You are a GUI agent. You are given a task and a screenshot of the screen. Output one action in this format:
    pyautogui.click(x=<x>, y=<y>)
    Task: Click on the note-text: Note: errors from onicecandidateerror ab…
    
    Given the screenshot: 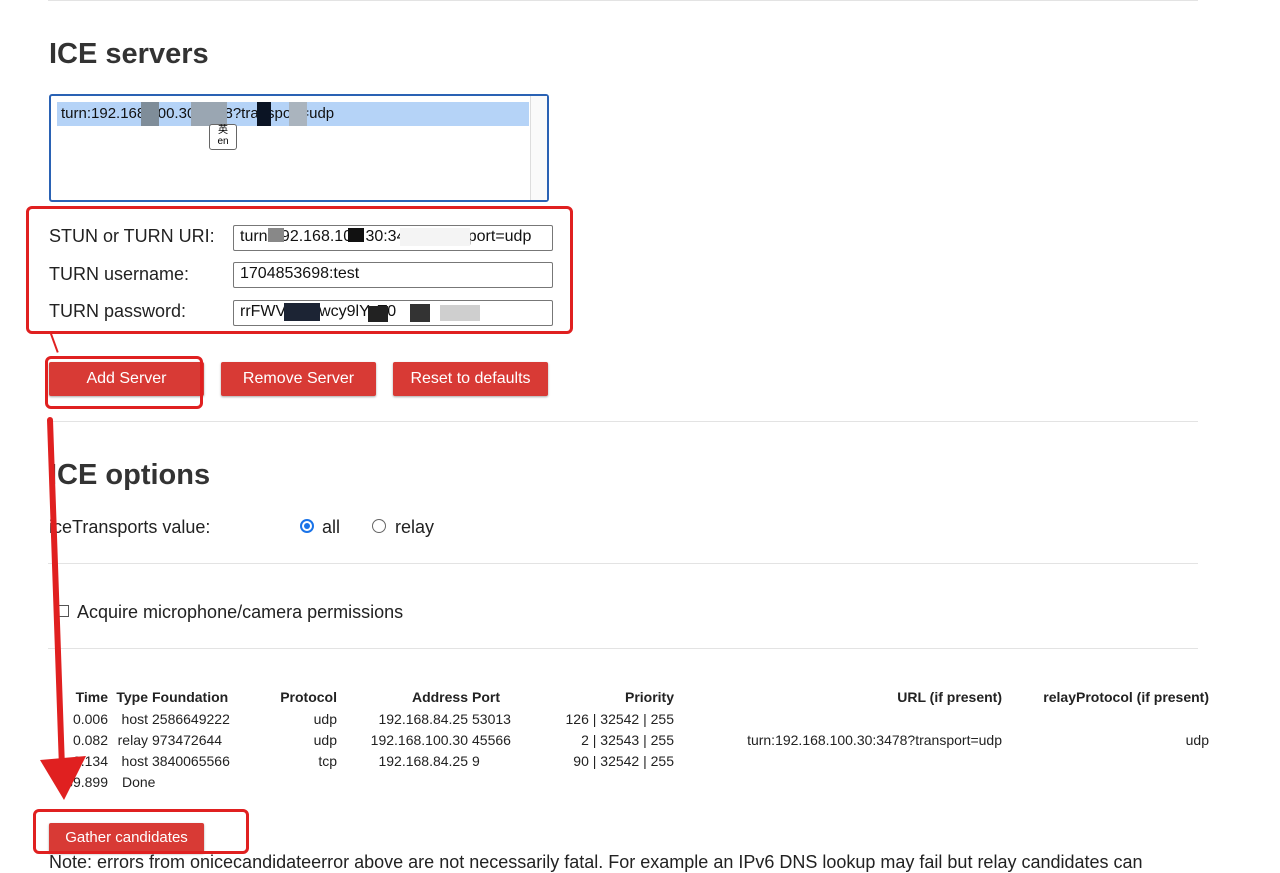 What is the action you would take?
    pyautogui.click(x=596, y=862)
    